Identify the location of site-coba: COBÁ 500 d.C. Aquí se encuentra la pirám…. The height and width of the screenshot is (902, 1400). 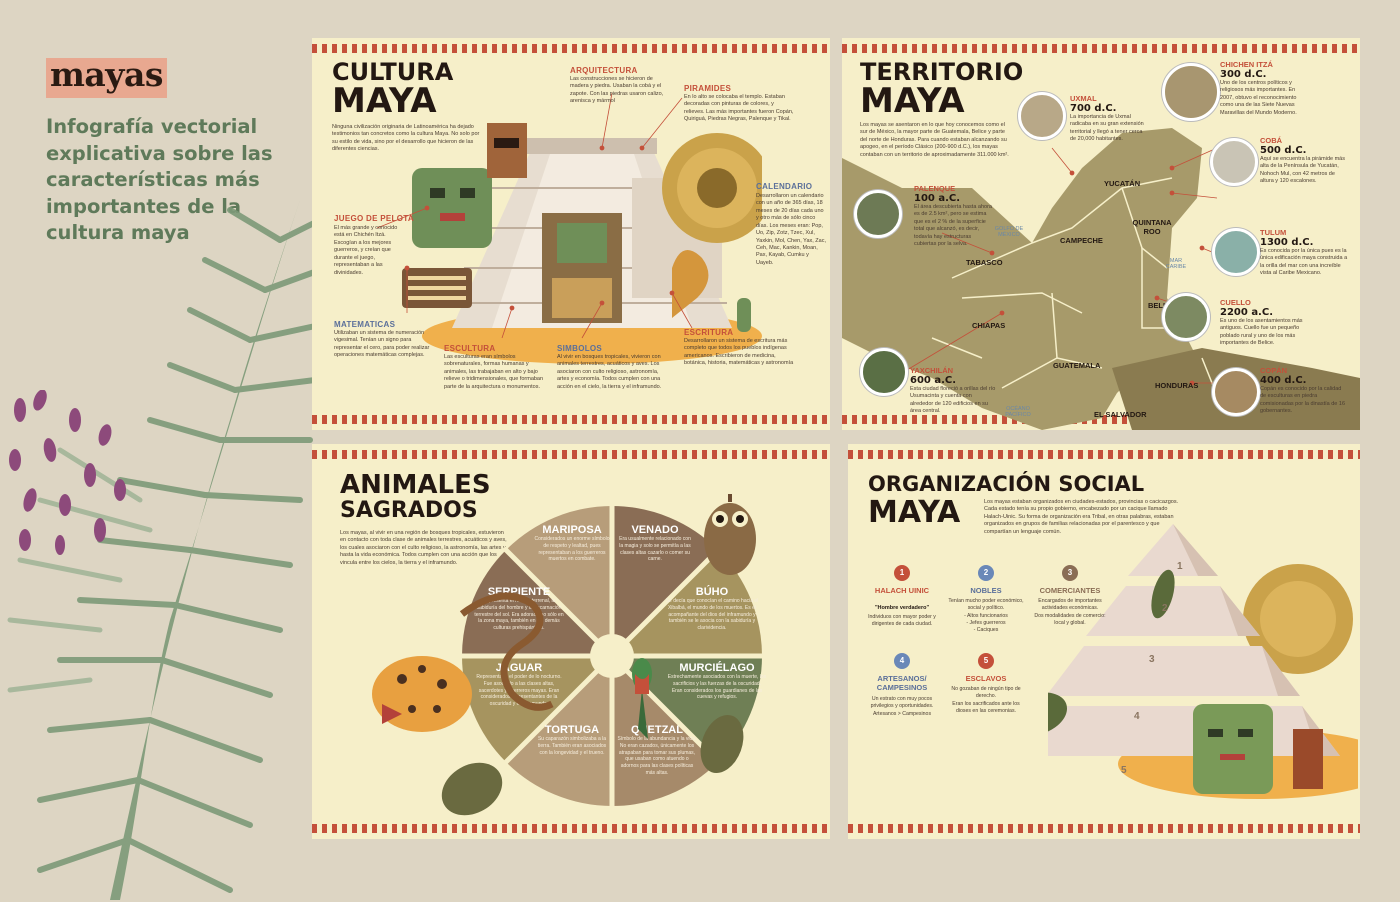
(1302, 160).